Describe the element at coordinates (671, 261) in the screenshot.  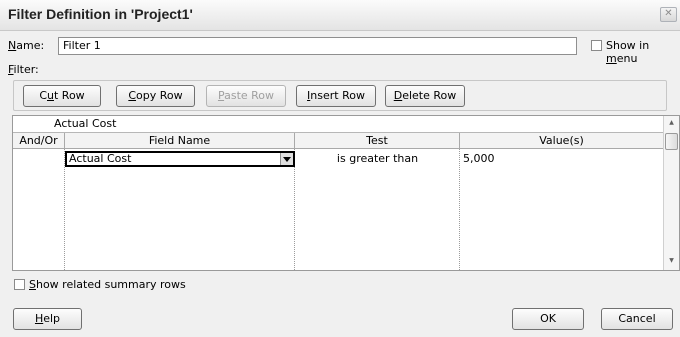
I see `scroll-down-icon: ▼` at that location.